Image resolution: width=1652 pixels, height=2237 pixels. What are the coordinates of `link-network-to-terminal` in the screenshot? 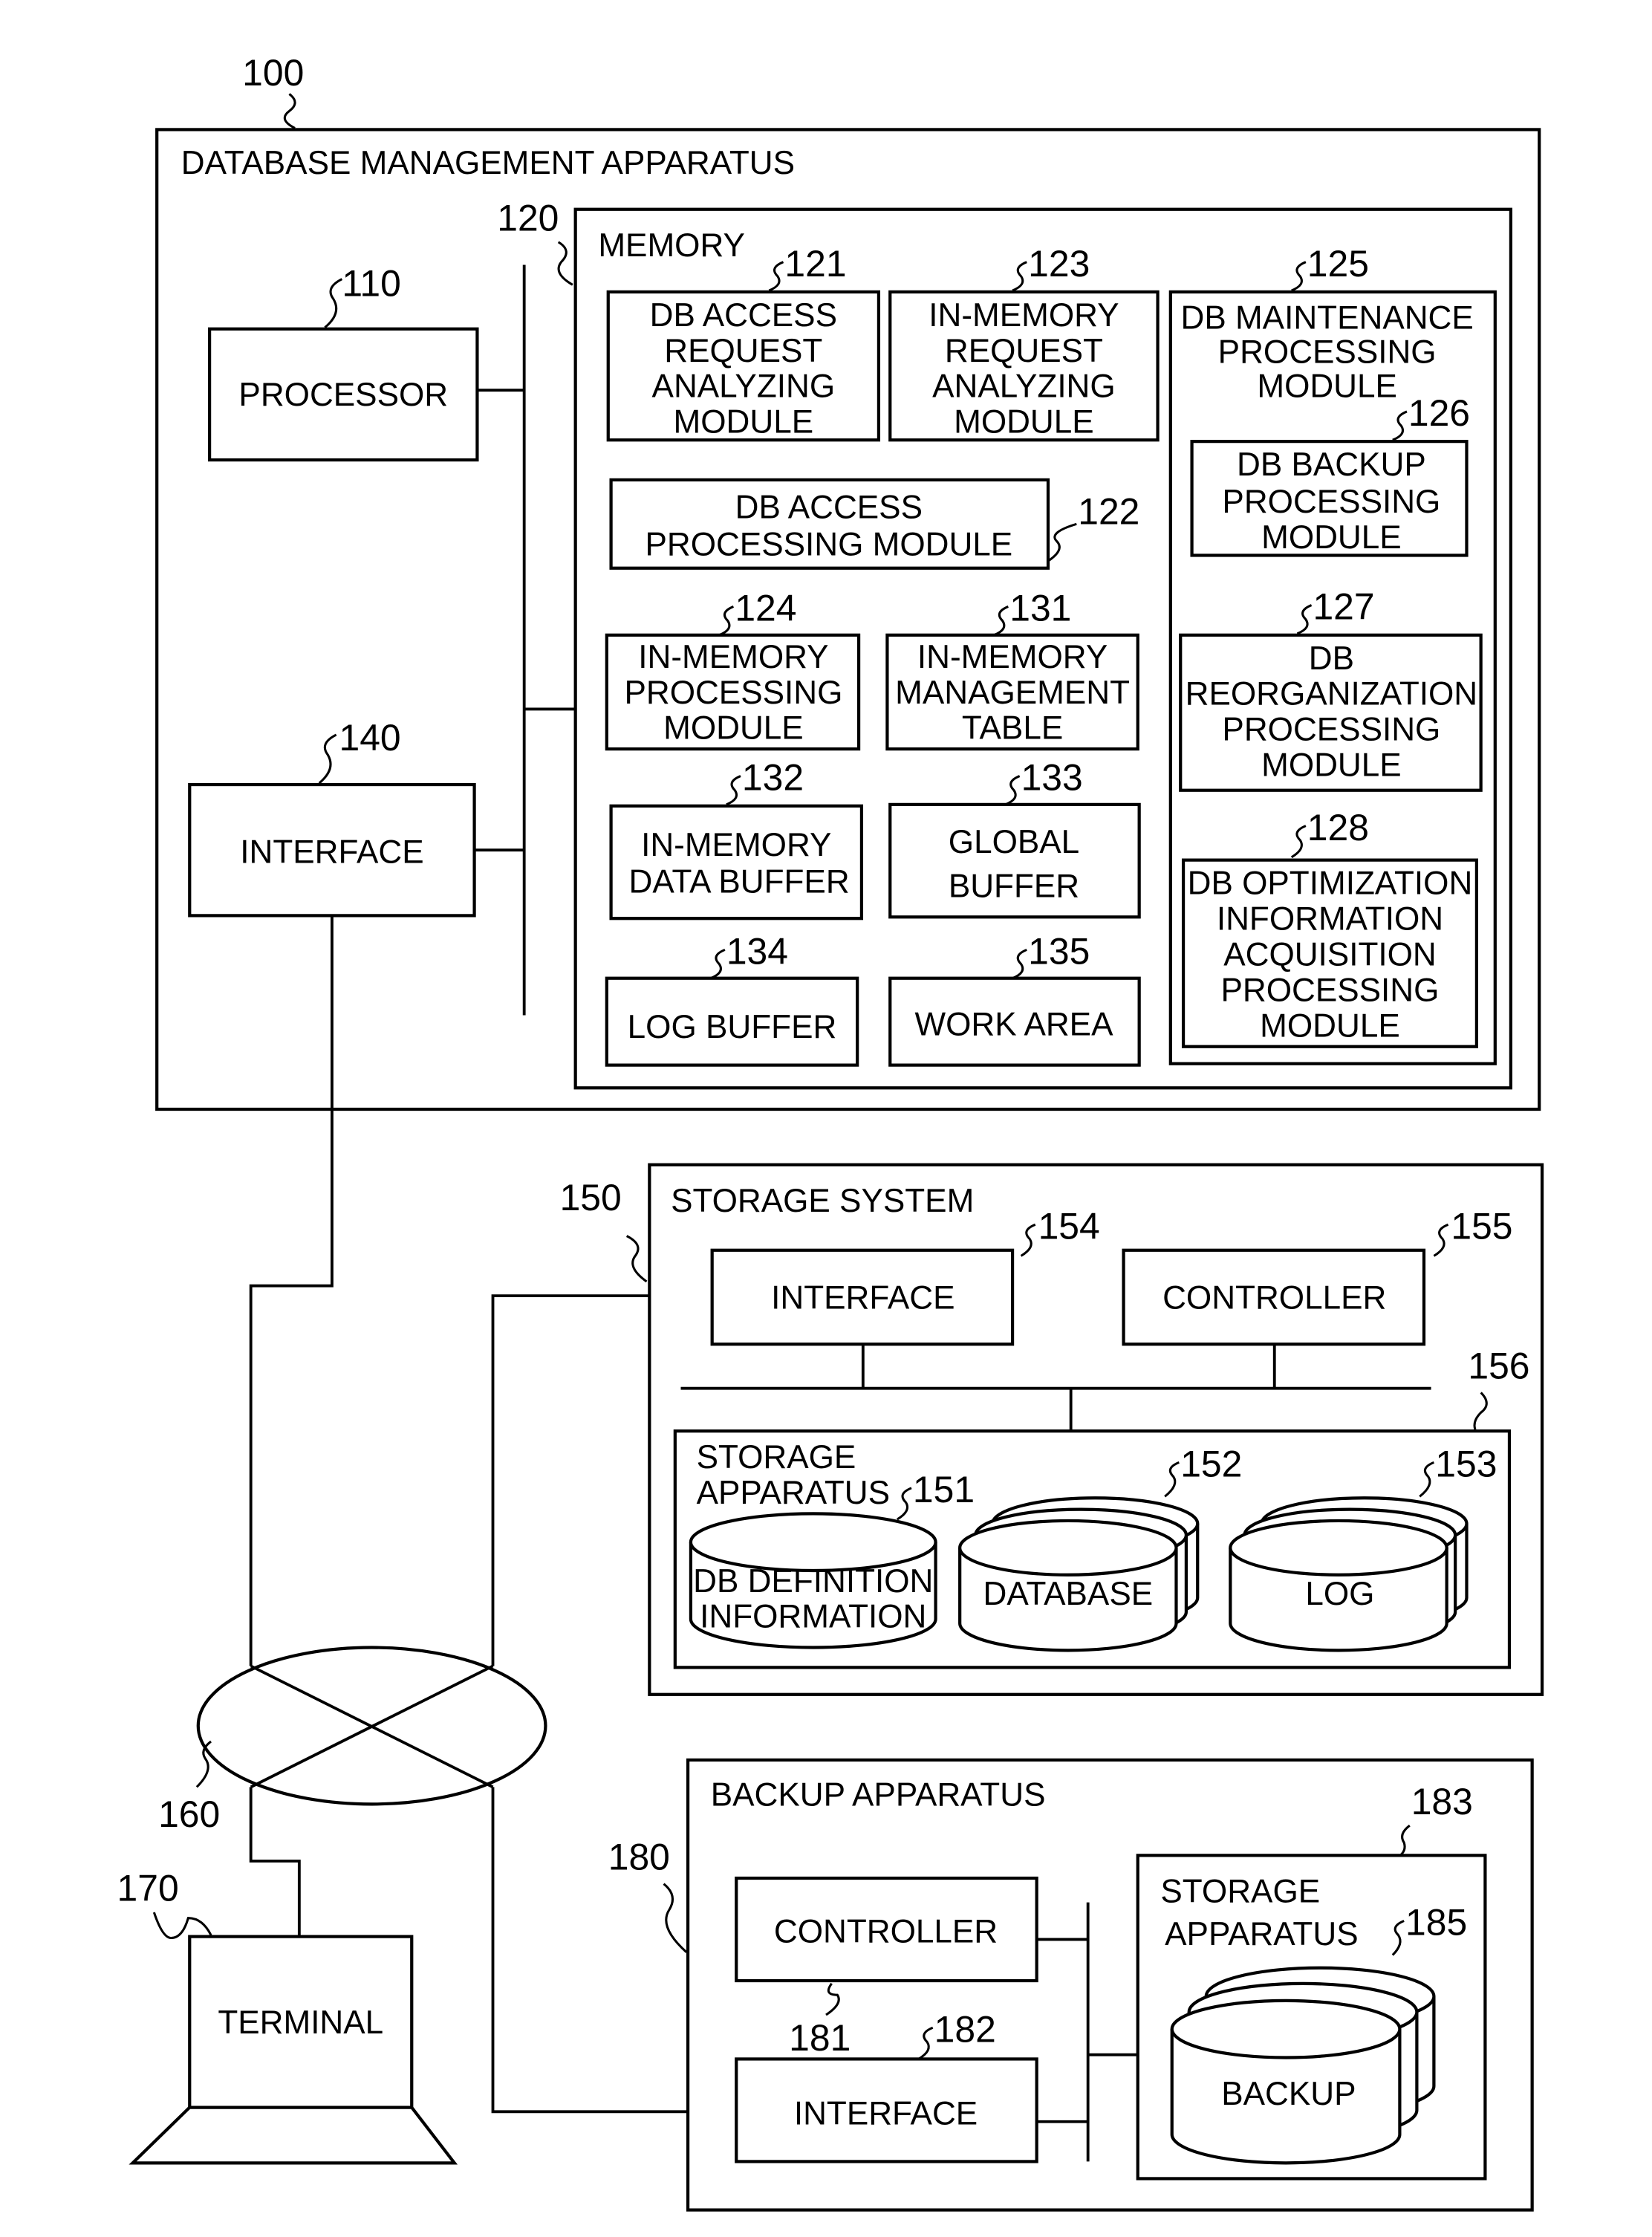 It's located at (275, 1862).